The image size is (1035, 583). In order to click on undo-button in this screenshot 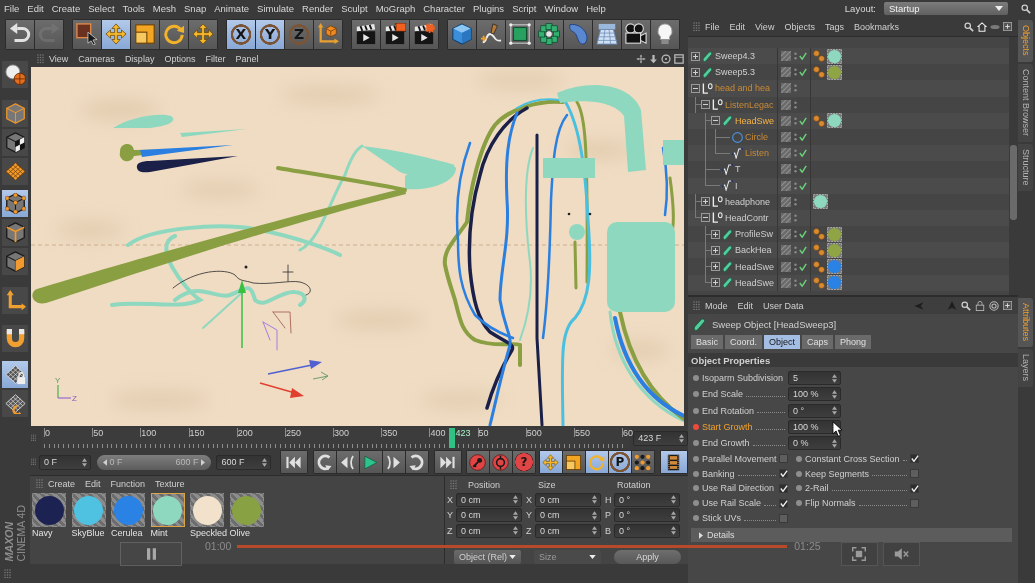, I will do `click(20, 34)`.